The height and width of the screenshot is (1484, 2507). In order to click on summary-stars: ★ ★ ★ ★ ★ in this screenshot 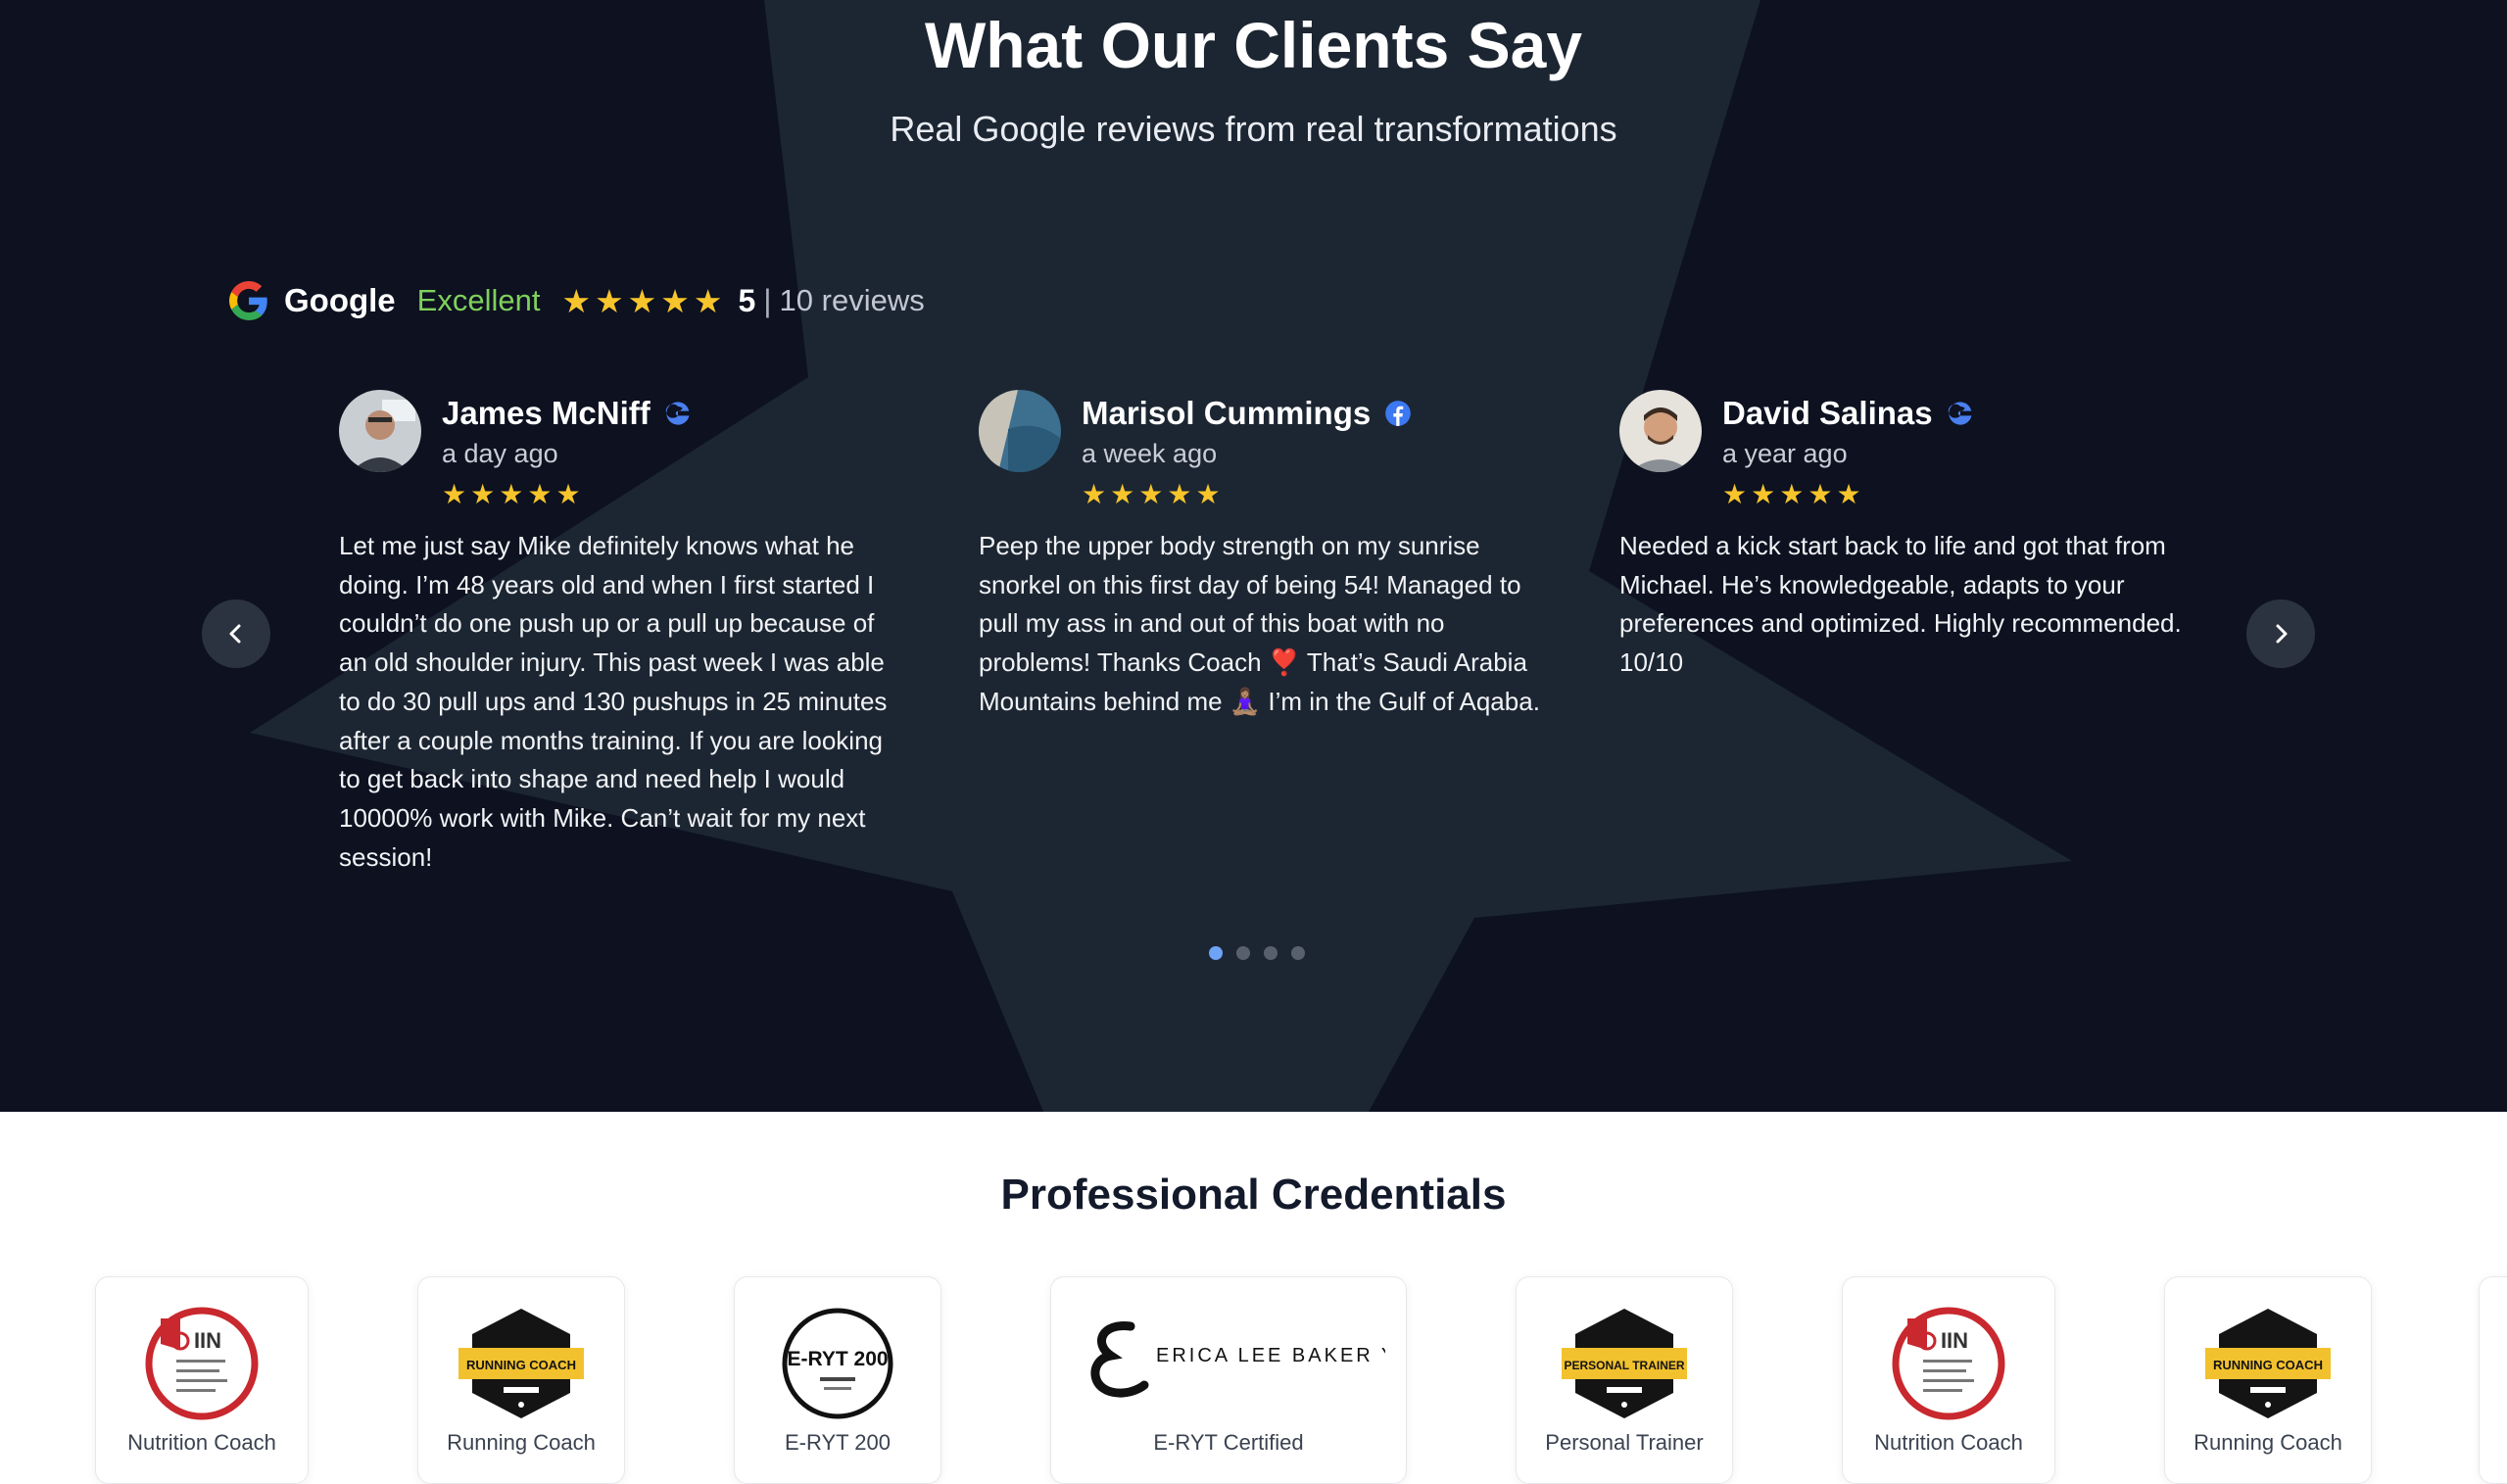, I will do `click(643, 301)`.